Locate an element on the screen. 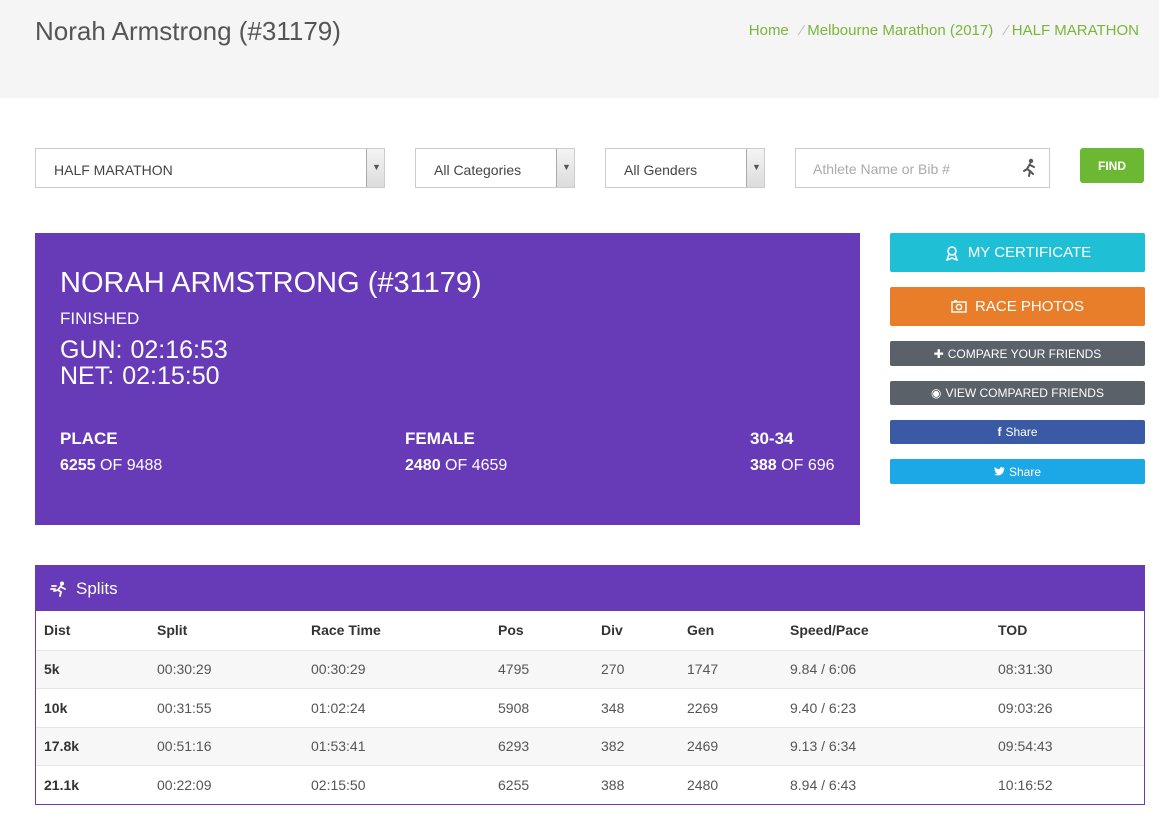  column-header: Race Time is located at coordinates (396, 630).